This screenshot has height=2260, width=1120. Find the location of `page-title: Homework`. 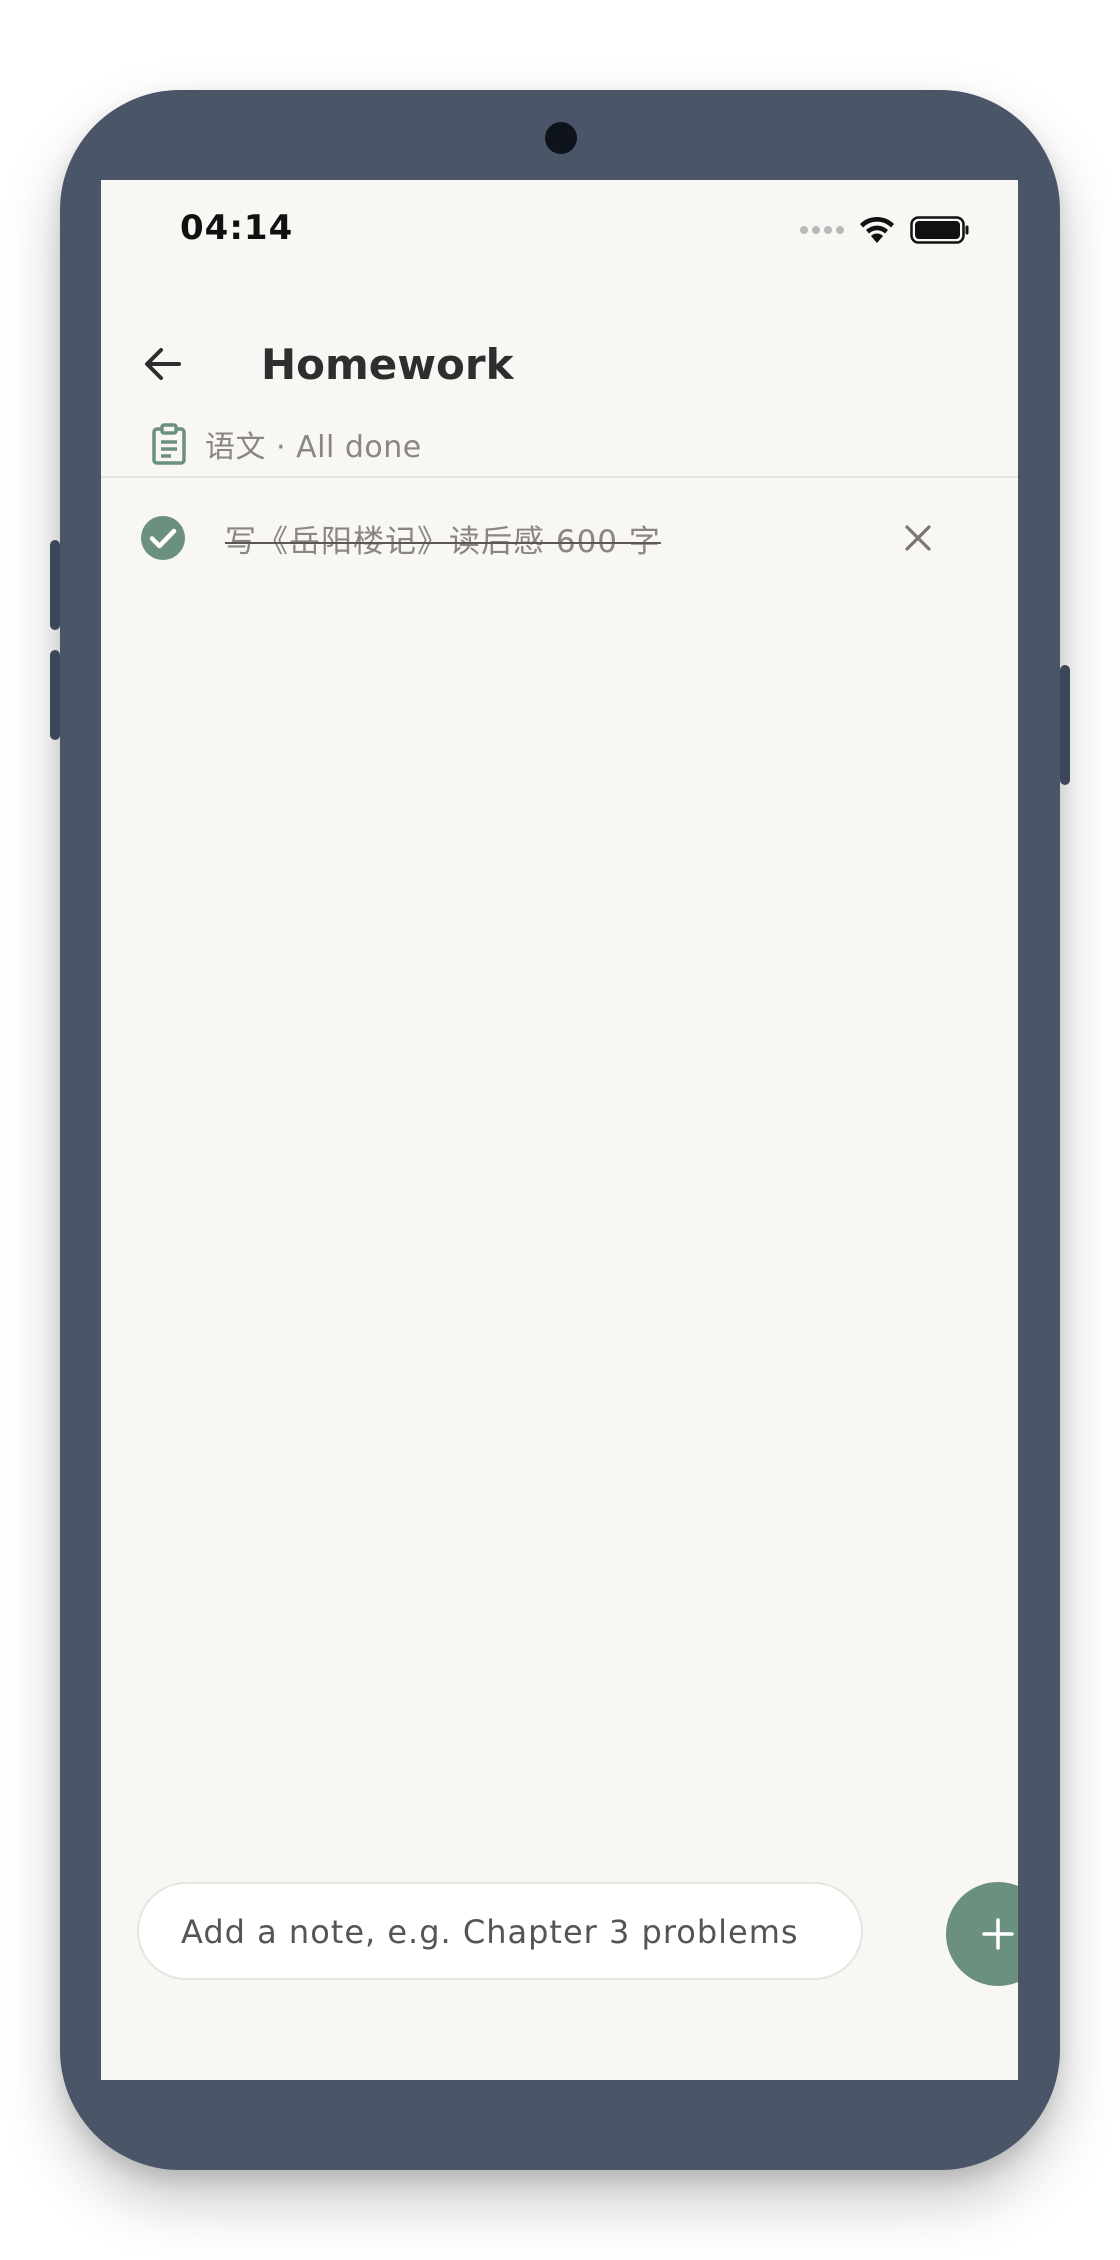

page-title: Homework is located at coordinates (387, 364).